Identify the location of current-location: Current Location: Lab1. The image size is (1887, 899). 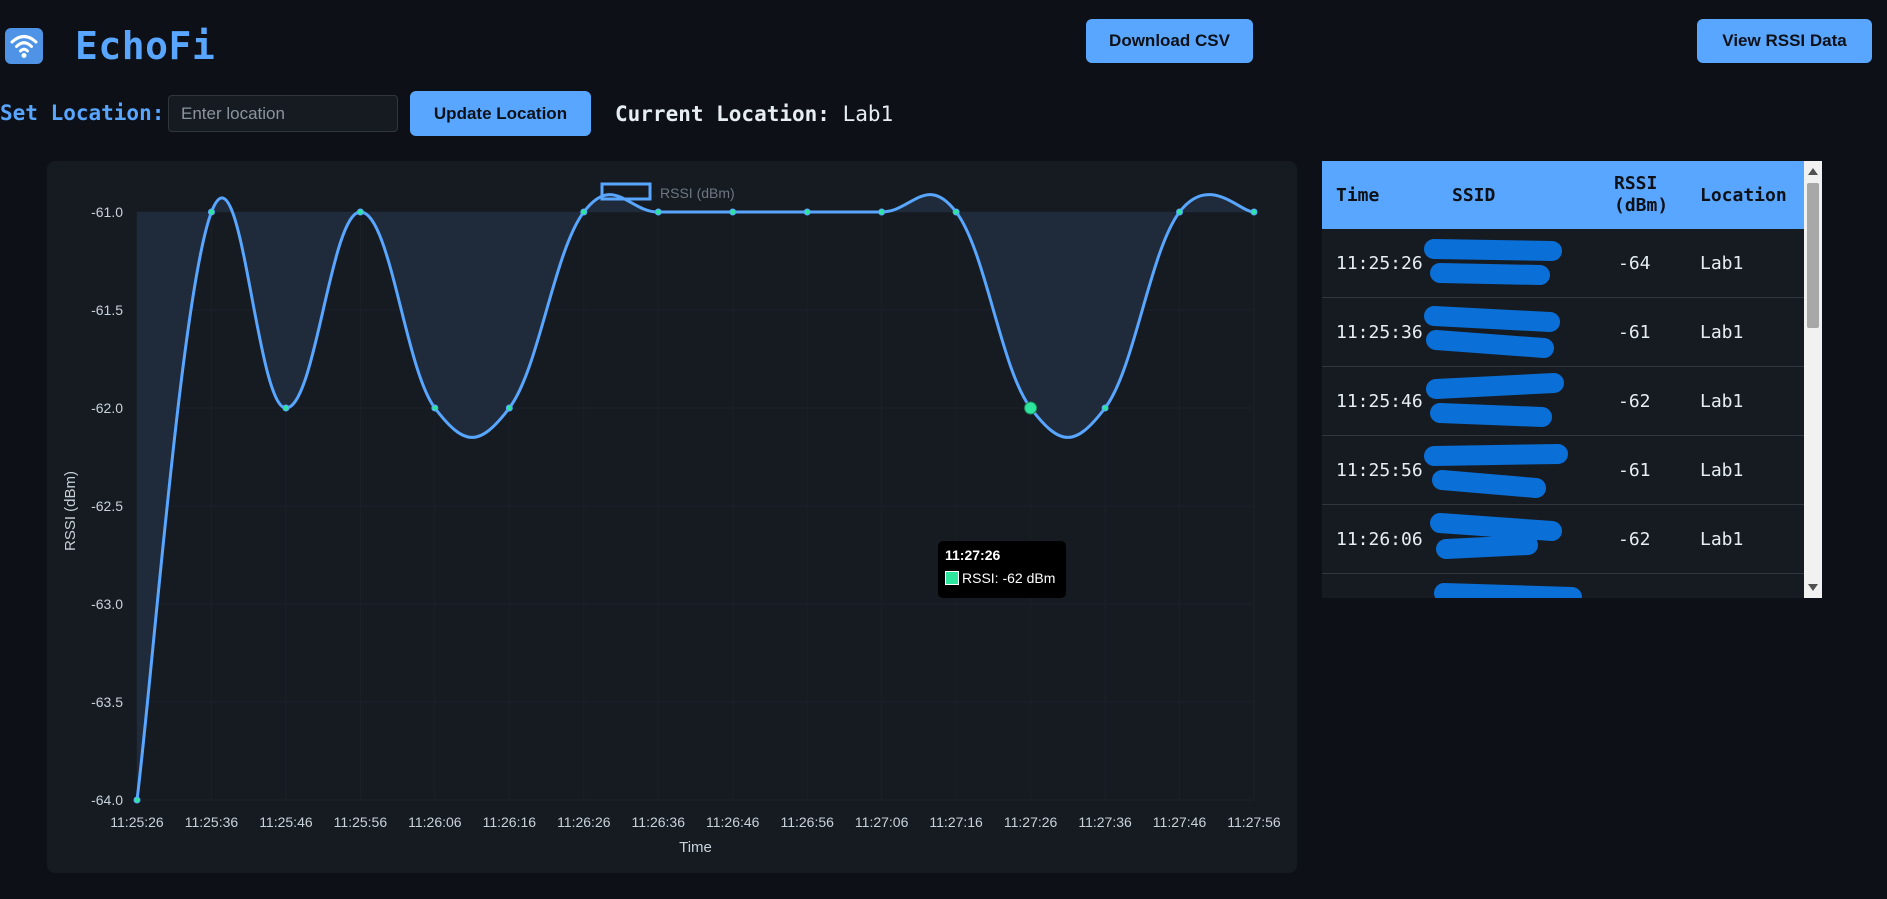
(754, 114).